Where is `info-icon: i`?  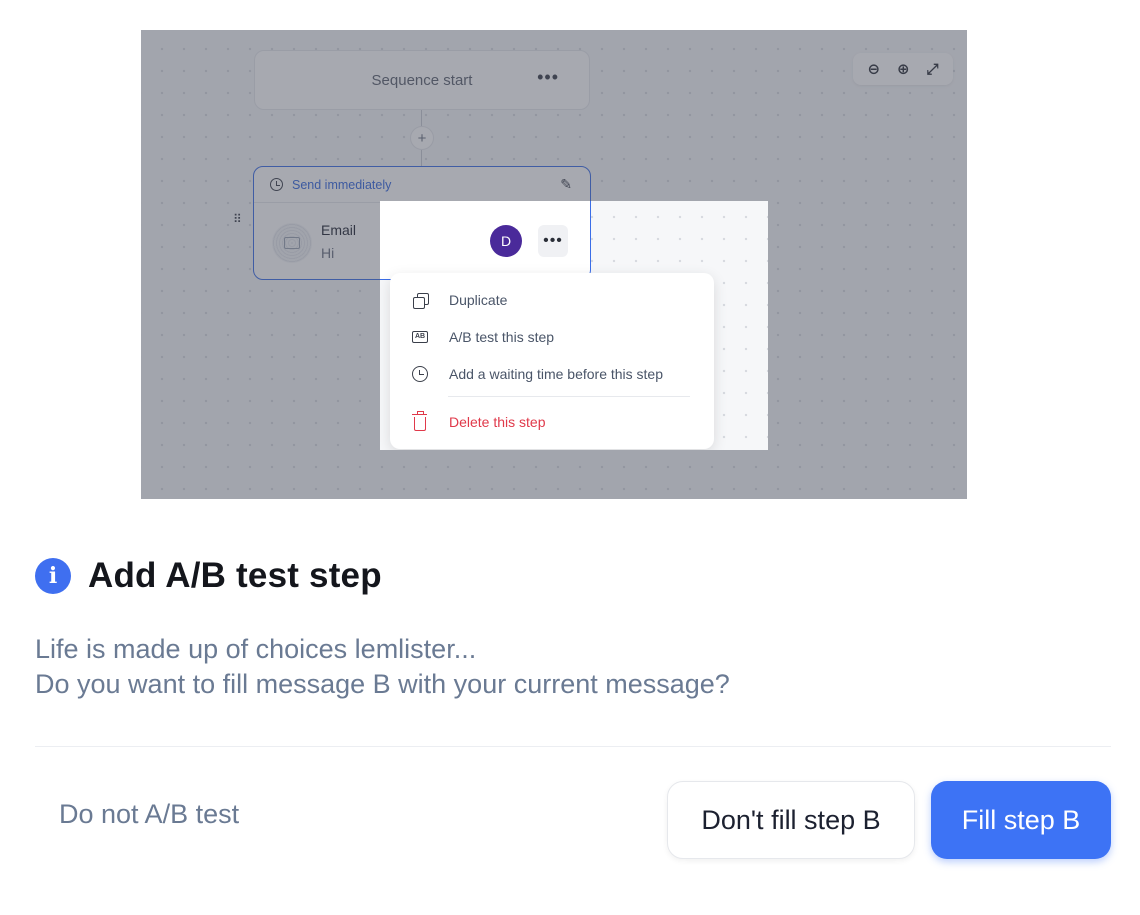 info-icon: i is located at coordinates (53, 576).